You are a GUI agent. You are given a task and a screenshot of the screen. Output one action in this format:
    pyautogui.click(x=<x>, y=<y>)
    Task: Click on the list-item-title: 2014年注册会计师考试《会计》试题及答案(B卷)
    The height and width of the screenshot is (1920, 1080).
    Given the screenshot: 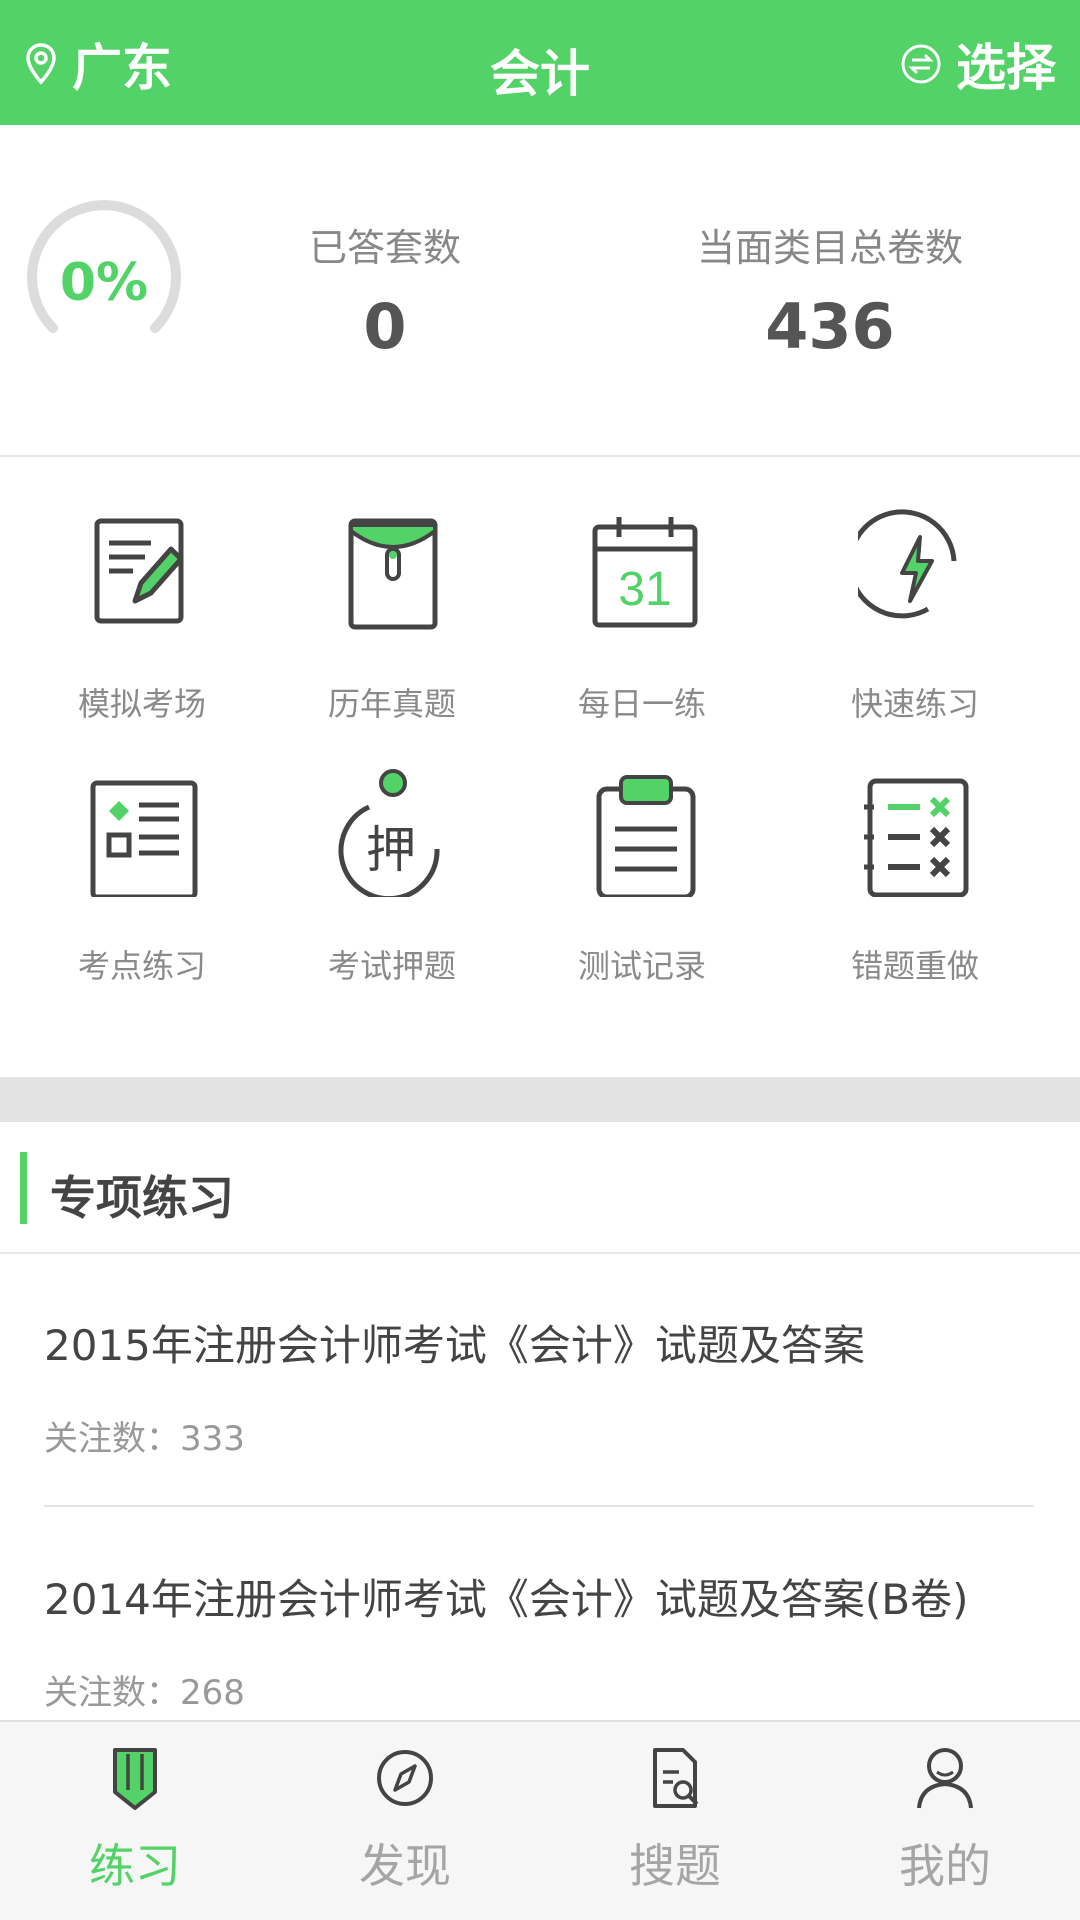 What is the action you would take?
    pyautogui.click(x=506, y=1599)
    